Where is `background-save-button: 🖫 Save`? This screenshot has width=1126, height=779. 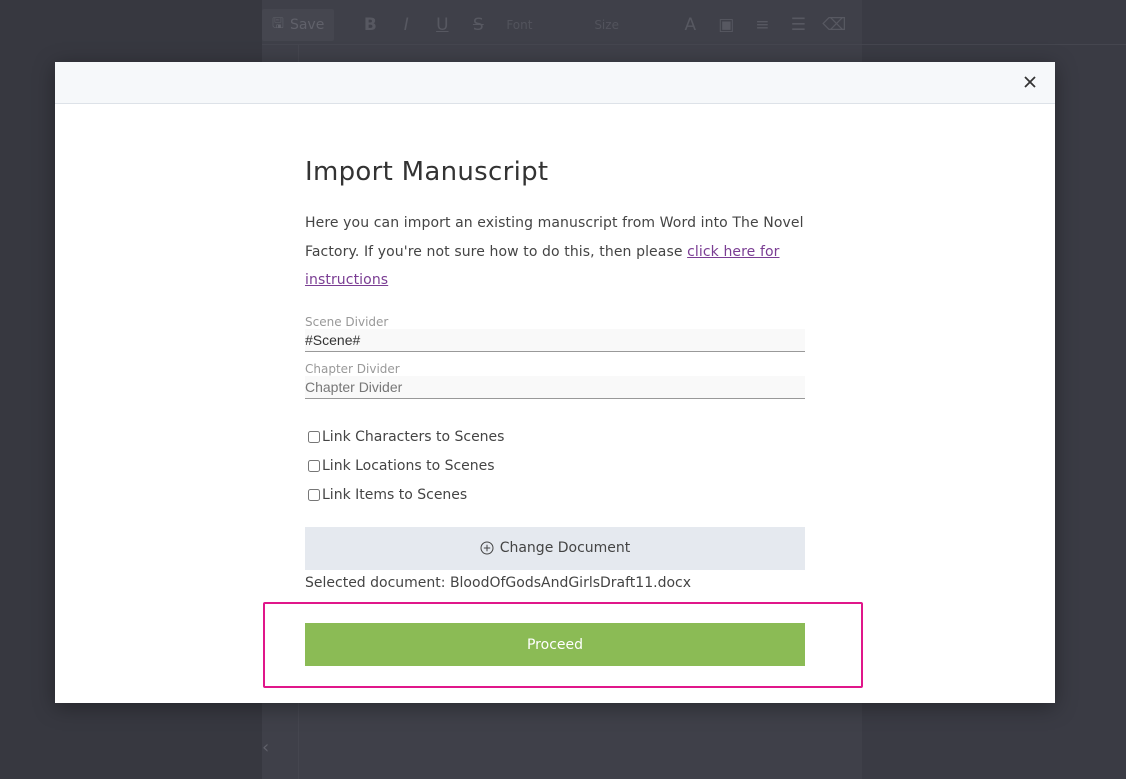 background-save-button: 🖫 Save is located at coordinates (298, 25).